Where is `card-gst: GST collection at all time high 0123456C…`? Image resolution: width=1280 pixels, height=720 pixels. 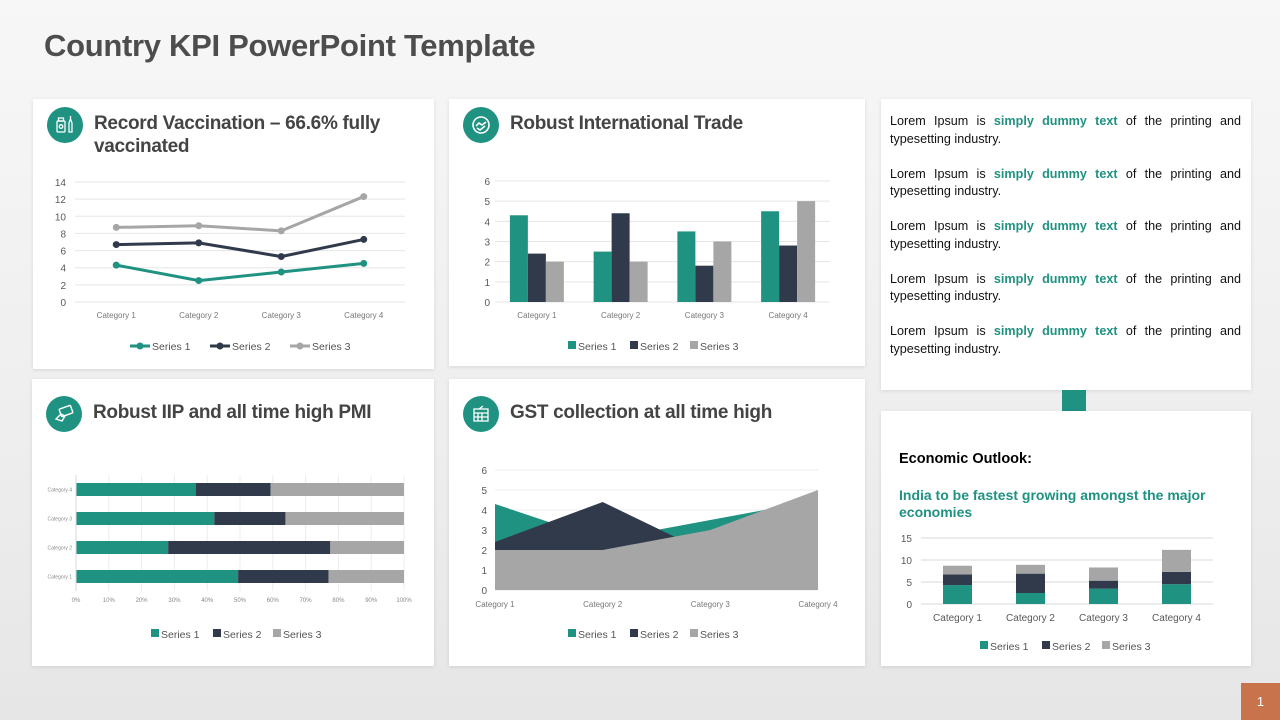 card-gst: GST collection at all time high 0123456C… is located at coordinates (657, 522).